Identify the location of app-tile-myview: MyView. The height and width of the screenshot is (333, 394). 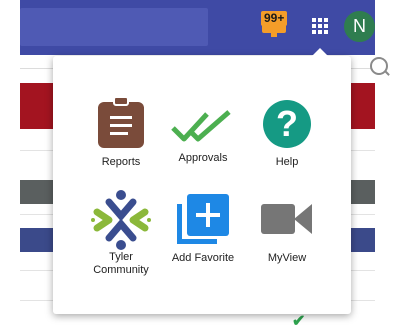
(287, 233).